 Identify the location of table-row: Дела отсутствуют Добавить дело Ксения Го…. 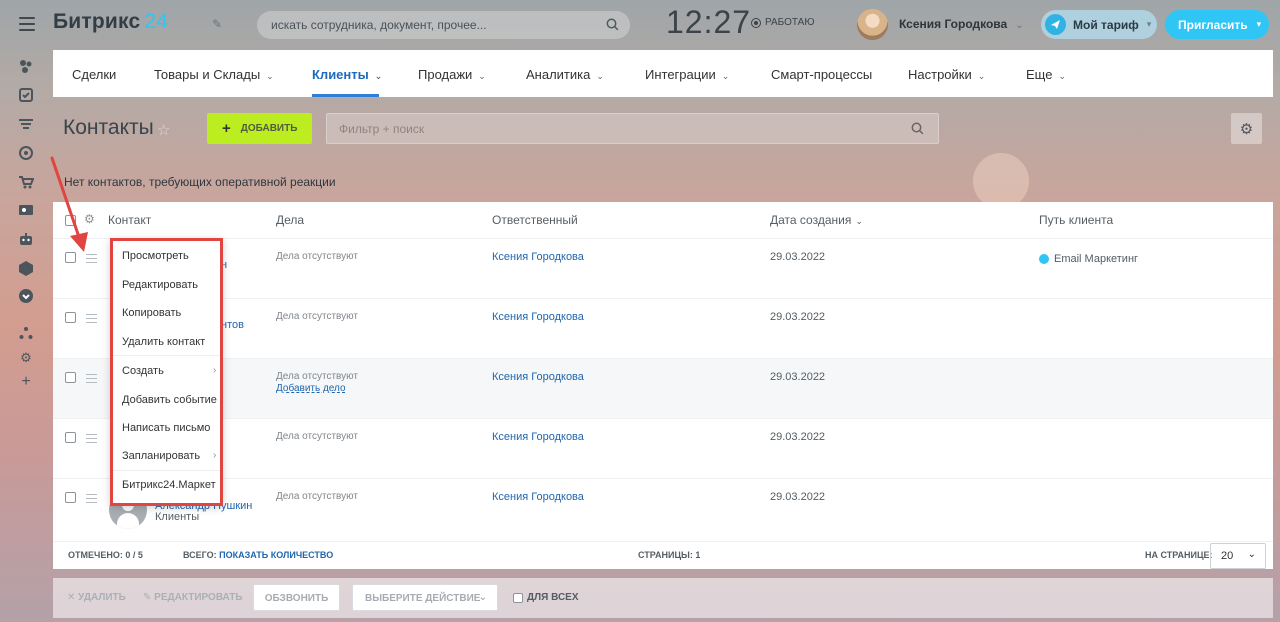
(663, 388).